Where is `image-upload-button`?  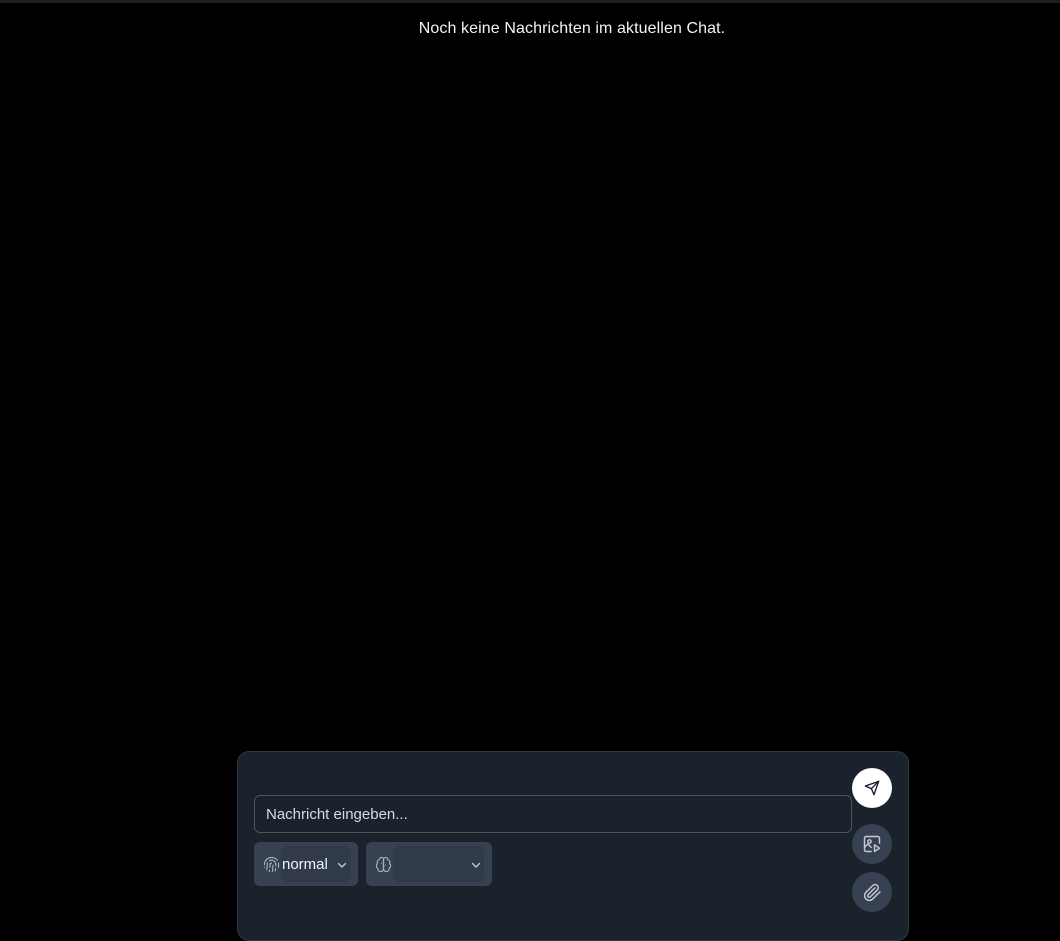 image-upload-button is located at coordinates (872, 844).